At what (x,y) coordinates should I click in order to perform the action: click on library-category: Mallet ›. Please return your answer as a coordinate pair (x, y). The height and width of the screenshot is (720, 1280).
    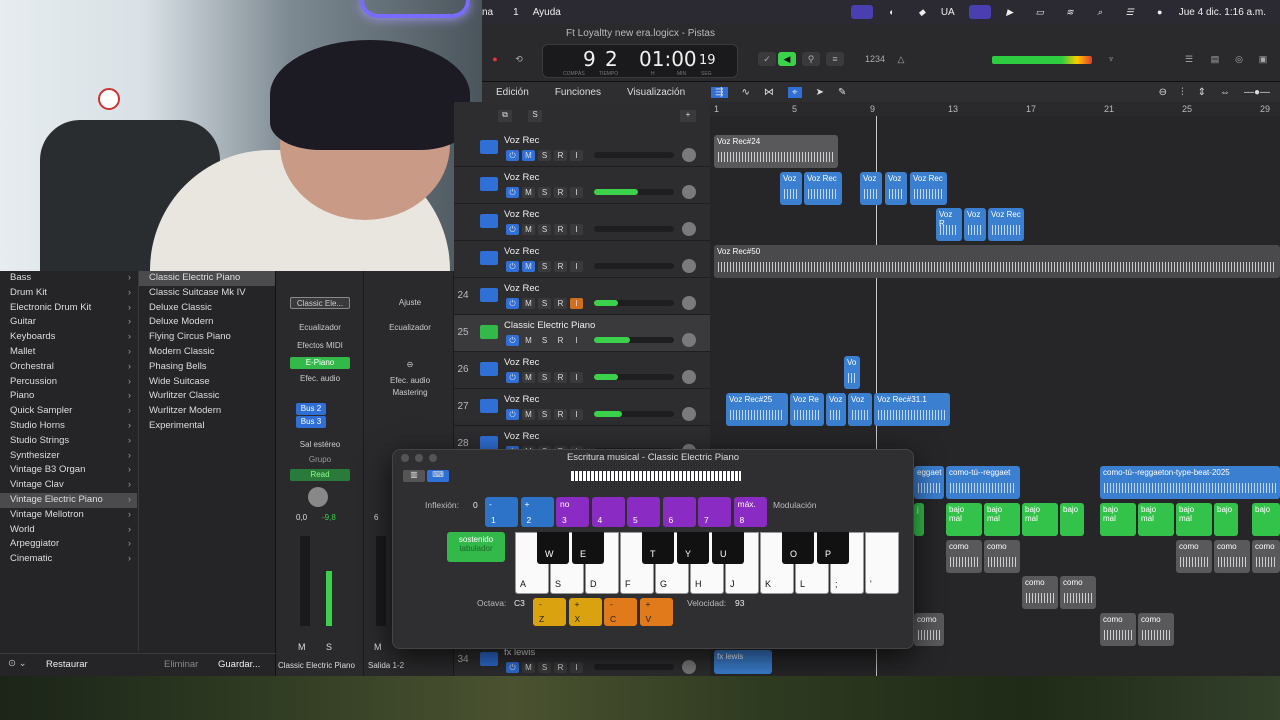
    Looking at the image, I should click on (68, 352).